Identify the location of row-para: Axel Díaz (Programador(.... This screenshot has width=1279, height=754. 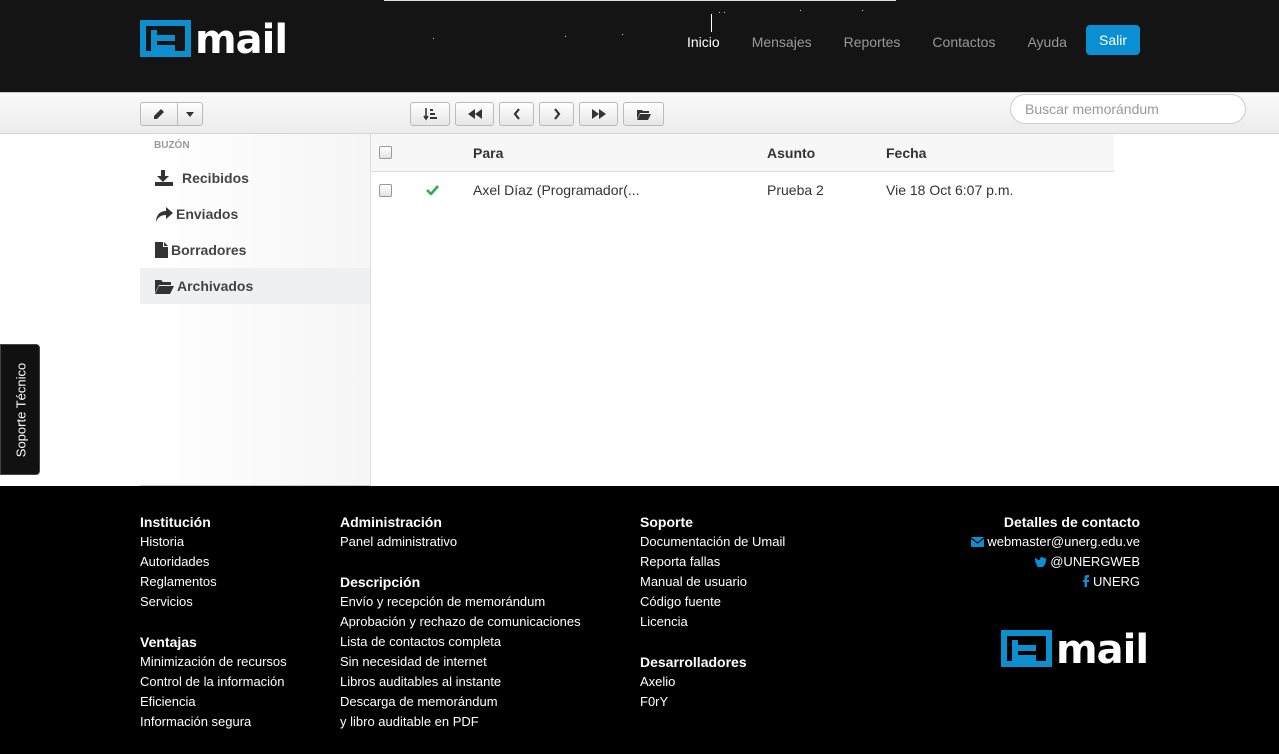
(556, 190).